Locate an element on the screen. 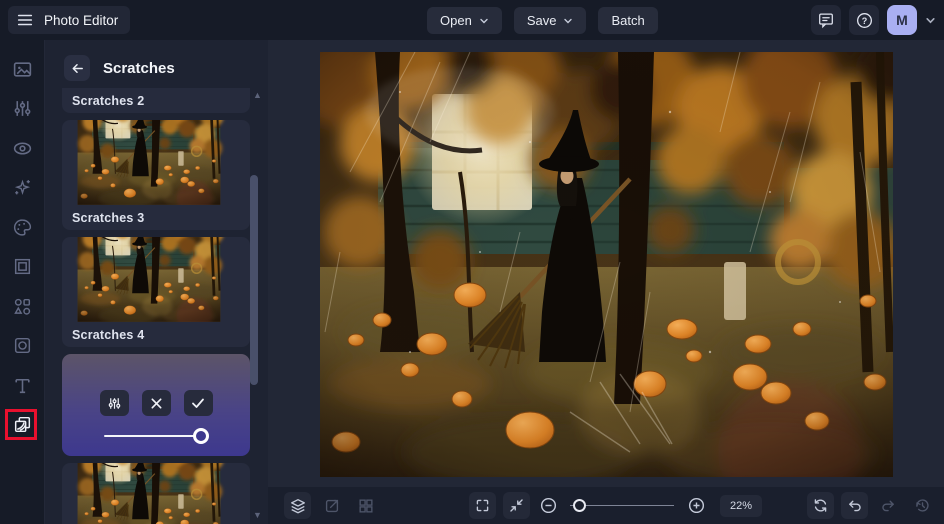 Image resolution: width=944 pixels, height=524 pixels. overlay-opacity-slider is located at coordinates (157, 436).